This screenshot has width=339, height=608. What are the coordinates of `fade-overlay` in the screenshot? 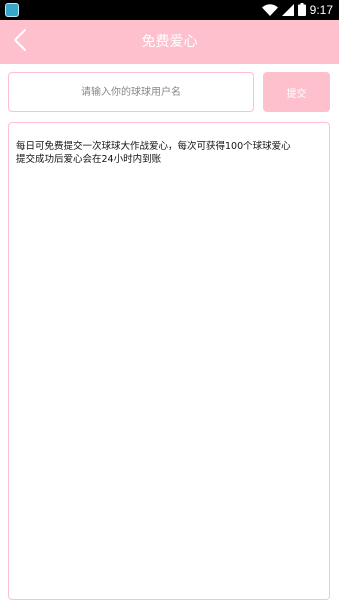 It's located at (299, 590).